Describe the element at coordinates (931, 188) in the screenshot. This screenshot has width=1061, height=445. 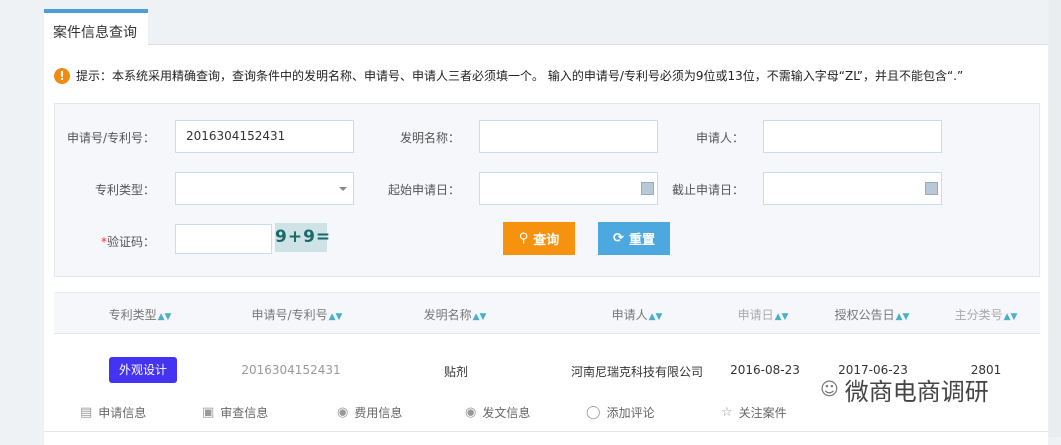
I see `calendar-icon` at that location.